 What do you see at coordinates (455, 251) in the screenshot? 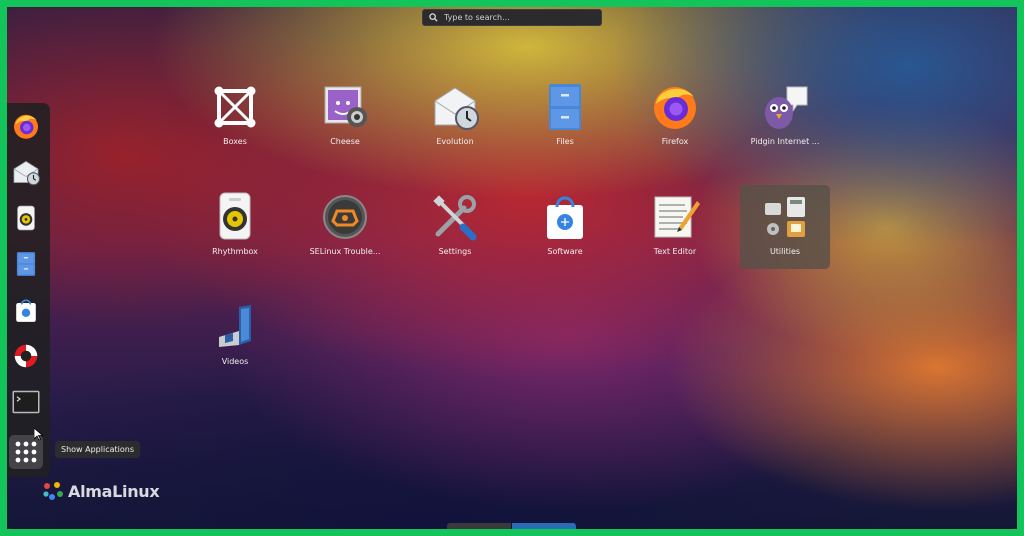
I see `app-label: Settings` at bounding box center [455, 251].